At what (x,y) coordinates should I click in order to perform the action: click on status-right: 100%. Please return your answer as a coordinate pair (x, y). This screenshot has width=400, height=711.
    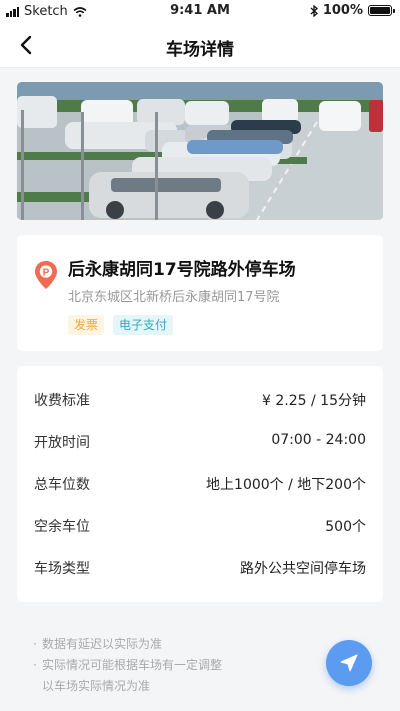
    Looking at the image, I should click on (352, 10).